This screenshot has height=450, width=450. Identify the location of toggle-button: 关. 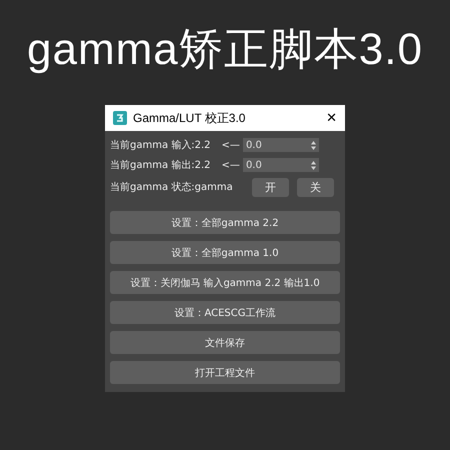
(315, 187).